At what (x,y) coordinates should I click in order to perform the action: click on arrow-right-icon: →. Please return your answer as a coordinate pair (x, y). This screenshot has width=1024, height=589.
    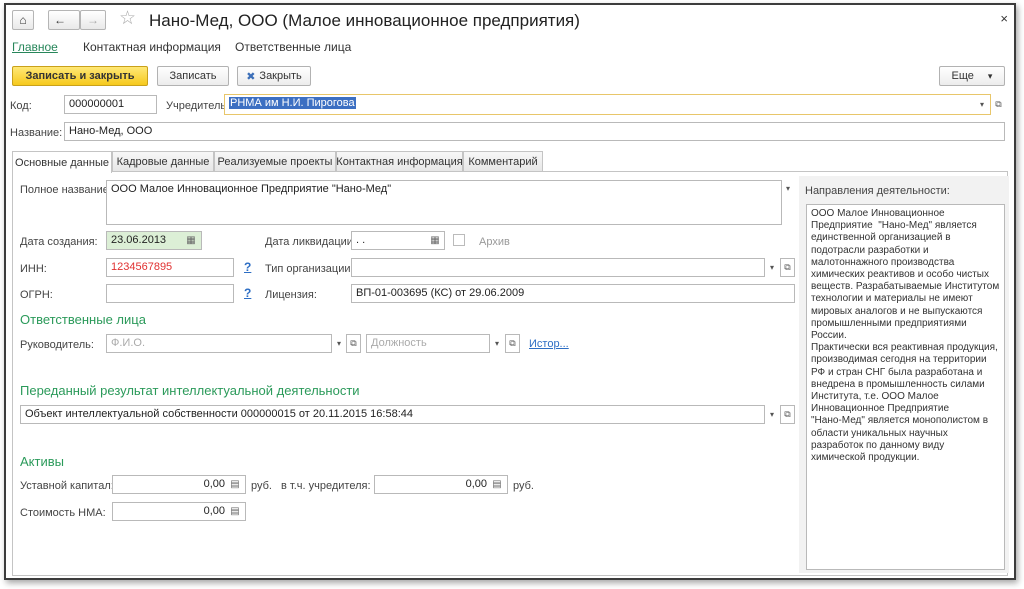
    Looking at the image, I should click on (93, 20).